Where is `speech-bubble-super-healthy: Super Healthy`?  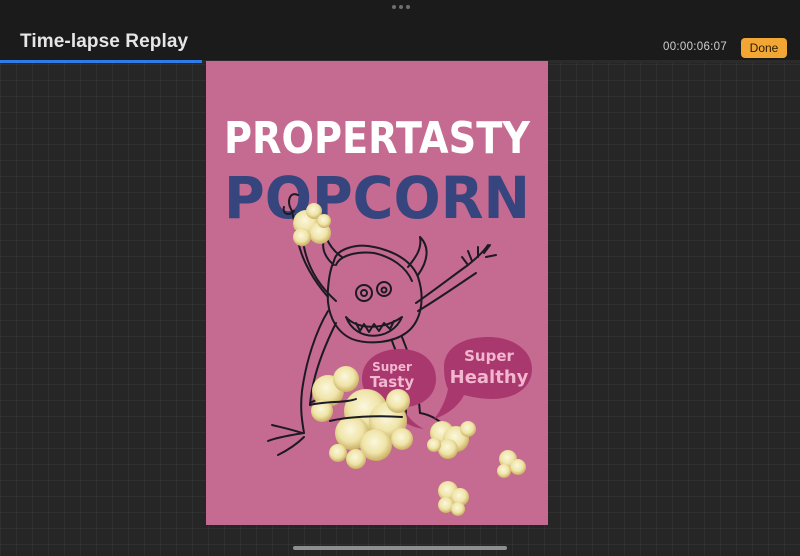
speech-bubble-super-healthy: Super Healthy is located at coordinates (483, 378).